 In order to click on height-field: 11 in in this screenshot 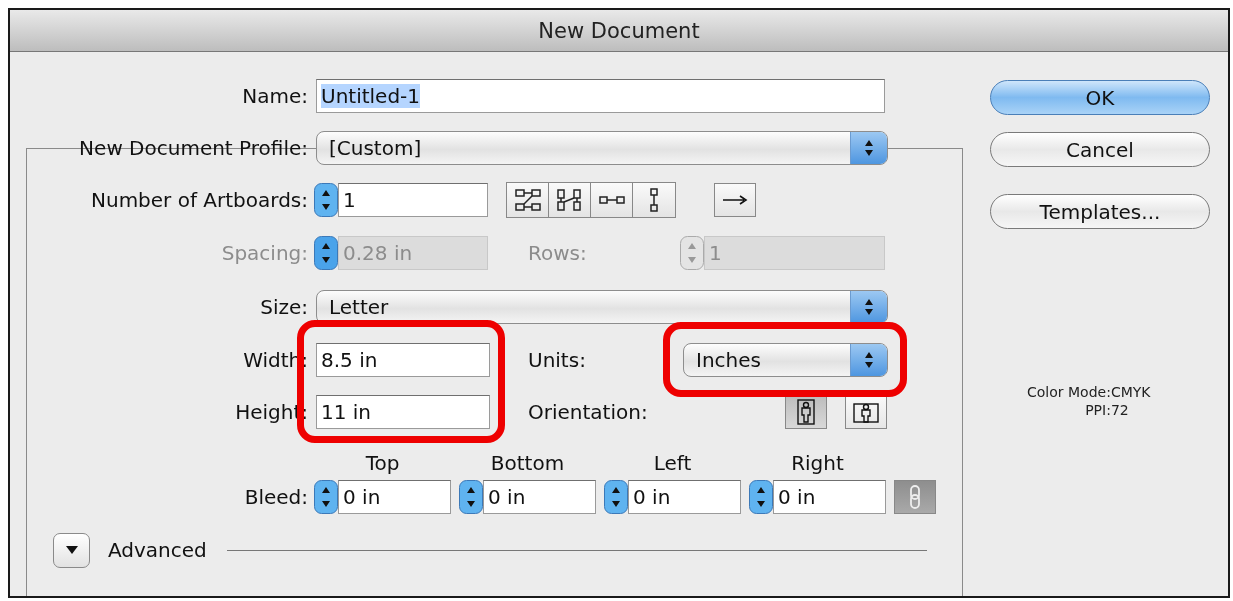, I will do `click(403, 412)`.